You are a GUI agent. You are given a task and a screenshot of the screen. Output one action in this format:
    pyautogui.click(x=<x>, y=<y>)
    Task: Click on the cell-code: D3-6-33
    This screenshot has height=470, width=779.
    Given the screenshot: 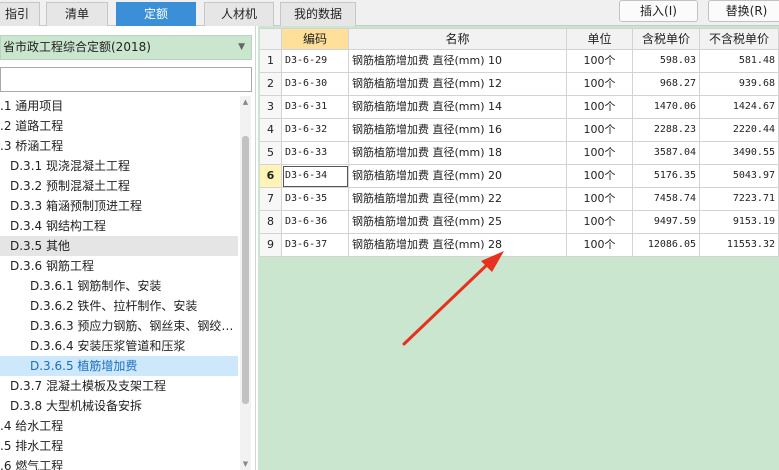 What is the action you would take?
    pyautogui.click(x=315, y=153)
    